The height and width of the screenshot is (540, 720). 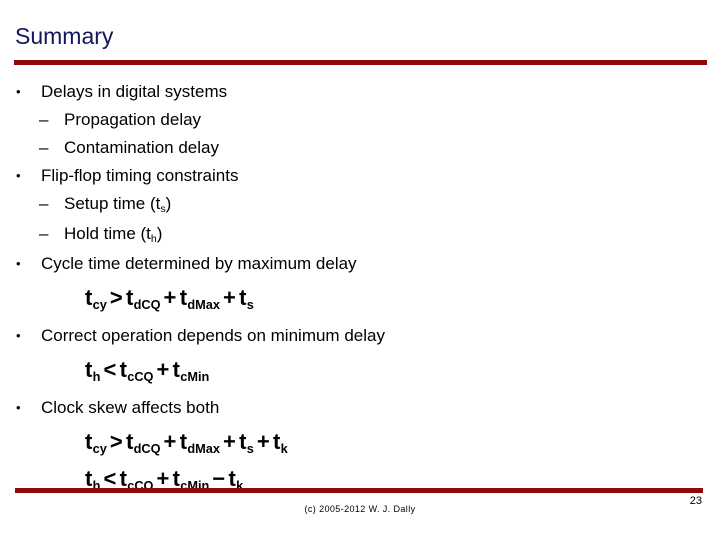 What do you see at coordinates (360, 371) in the screenshot?
I see `equation-hold-time-min: th < tcCQ + tcMin` at bounding box center [360, 371].